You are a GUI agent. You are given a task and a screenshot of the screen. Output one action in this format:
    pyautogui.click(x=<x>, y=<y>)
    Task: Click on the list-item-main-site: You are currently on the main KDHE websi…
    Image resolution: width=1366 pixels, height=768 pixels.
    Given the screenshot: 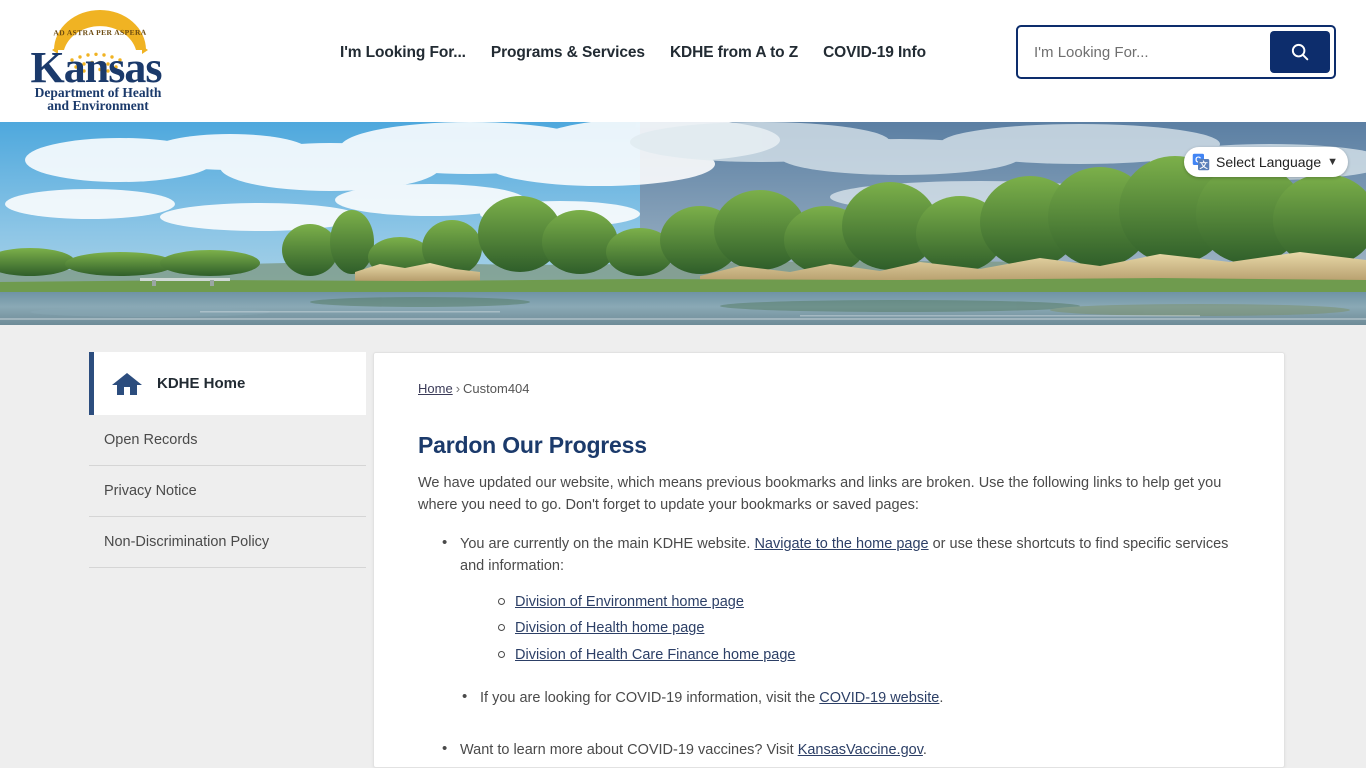 What is the action you would take?
    pyautogui.click(x=832, y=554)
    